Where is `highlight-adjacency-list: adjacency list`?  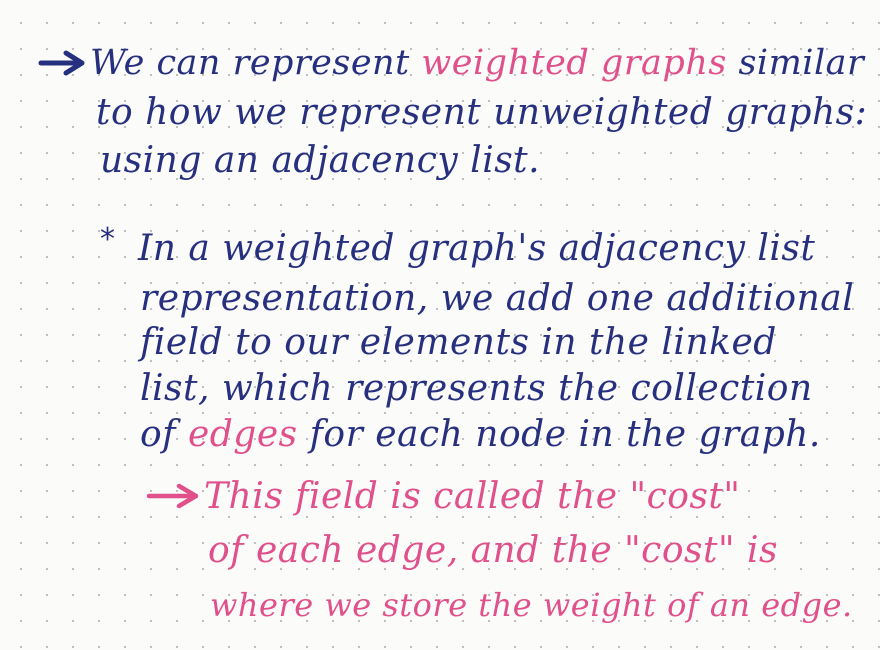
highlight-adjacency-list: adjacency list is located at coordinates (400, 160).